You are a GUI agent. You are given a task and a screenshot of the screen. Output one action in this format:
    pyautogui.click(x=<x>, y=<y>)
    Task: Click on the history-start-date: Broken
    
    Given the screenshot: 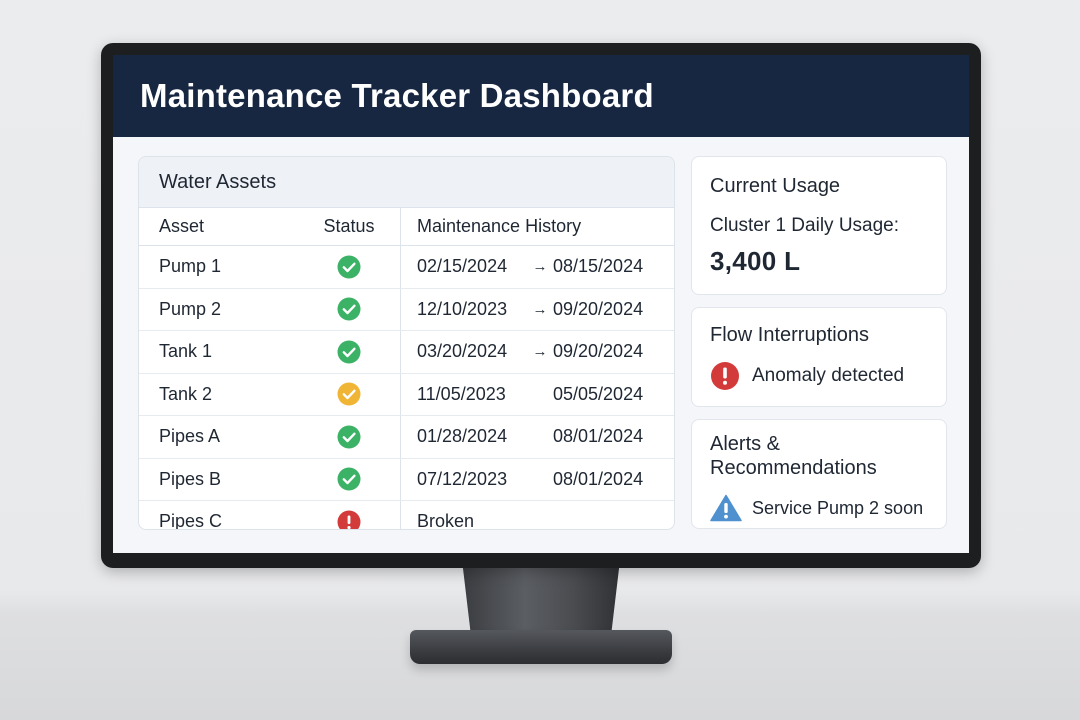 What is the action you would take?
    pyautogui.click(x=446, y=520)
    